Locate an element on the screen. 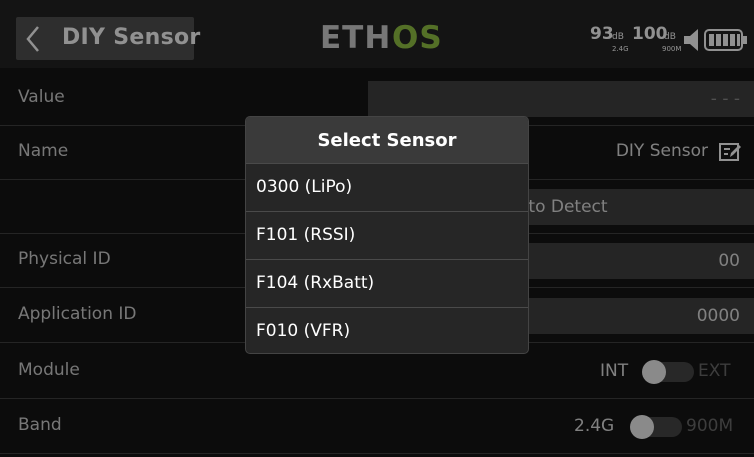 The height and width of the screenshot is (457, 754). row-band: Band 2.4G 900M is located at coordinates (377, 427).